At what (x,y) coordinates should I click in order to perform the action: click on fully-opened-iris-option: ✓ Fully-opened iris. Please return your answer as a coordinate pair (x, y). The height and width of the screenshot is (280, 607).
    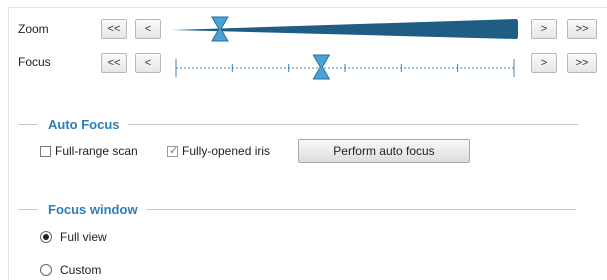
    Looking at the image, I should click on (218, 151).